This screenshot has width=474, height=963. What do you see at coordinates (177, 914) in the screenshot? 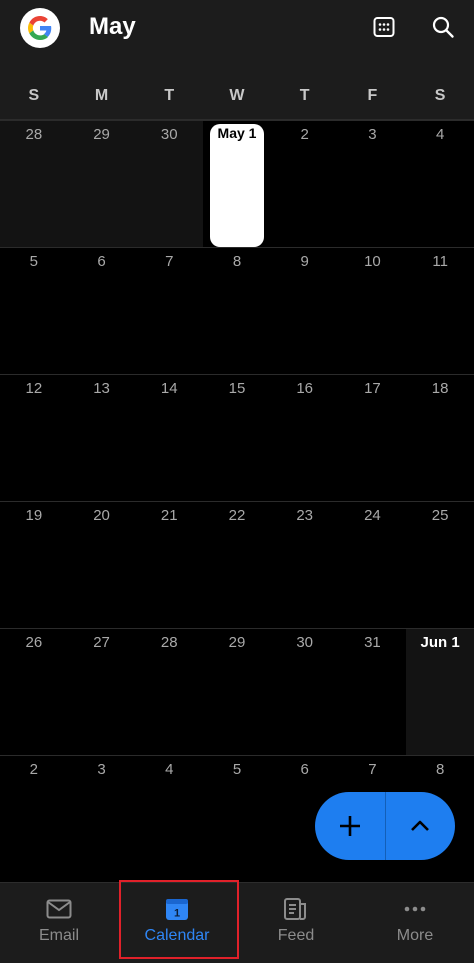
I see `calendar-icon-day: 1` at bounding box center [177, 914].